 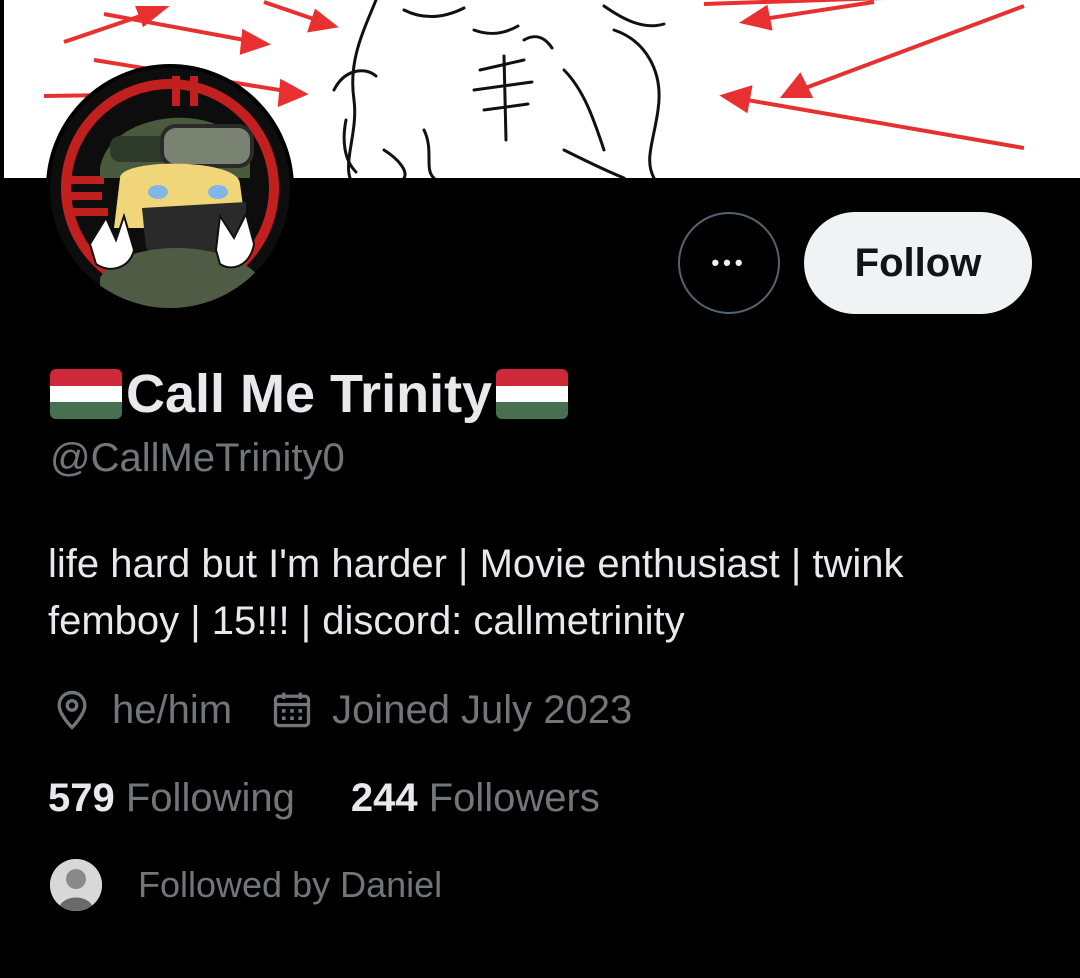 I want to click on followed-by-row: Followed by Daniel, so click(x=246, y=885).